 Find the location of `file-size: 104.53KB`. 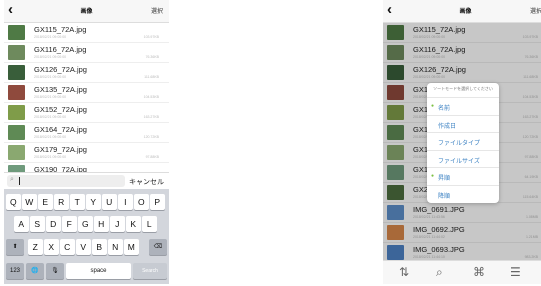

file-size: 104.53KB is located at coordinates (151, 97).